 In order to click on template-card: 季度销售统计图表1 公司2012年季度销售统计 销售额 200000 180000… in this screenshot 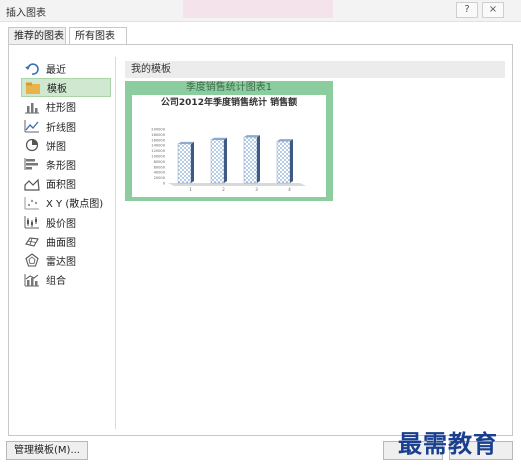, I will do `click(229, 141)`.